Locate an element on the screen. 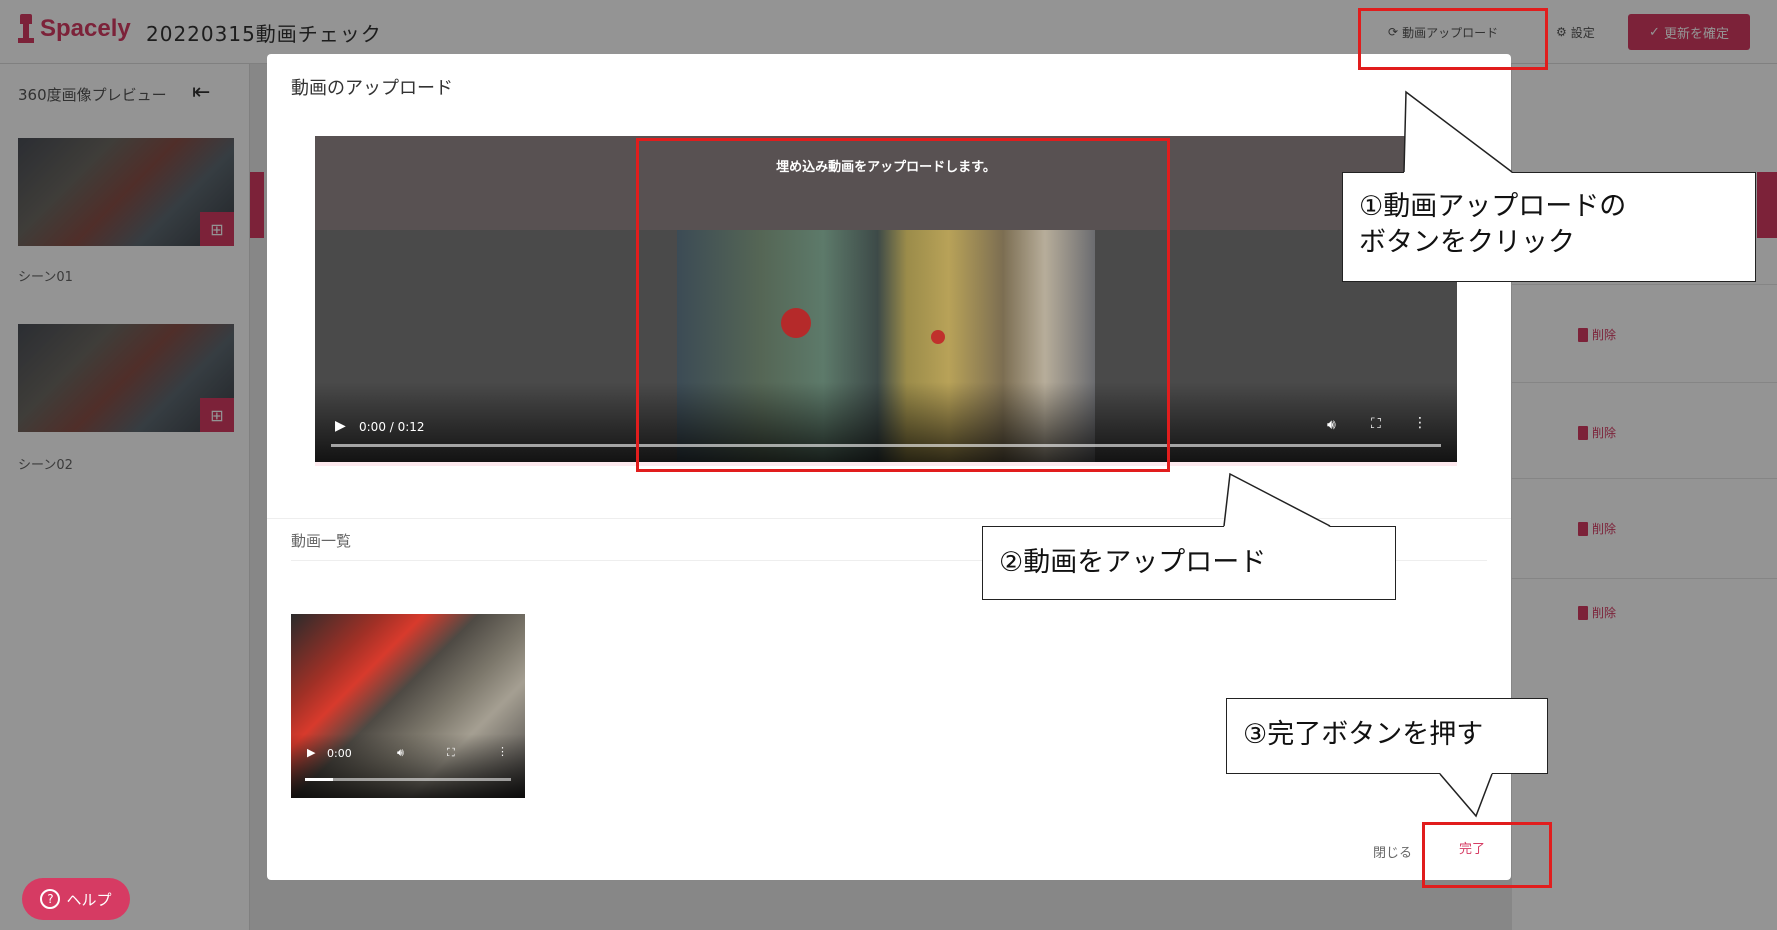  close-button: 閉じる is located at coordinates (1392, 851).